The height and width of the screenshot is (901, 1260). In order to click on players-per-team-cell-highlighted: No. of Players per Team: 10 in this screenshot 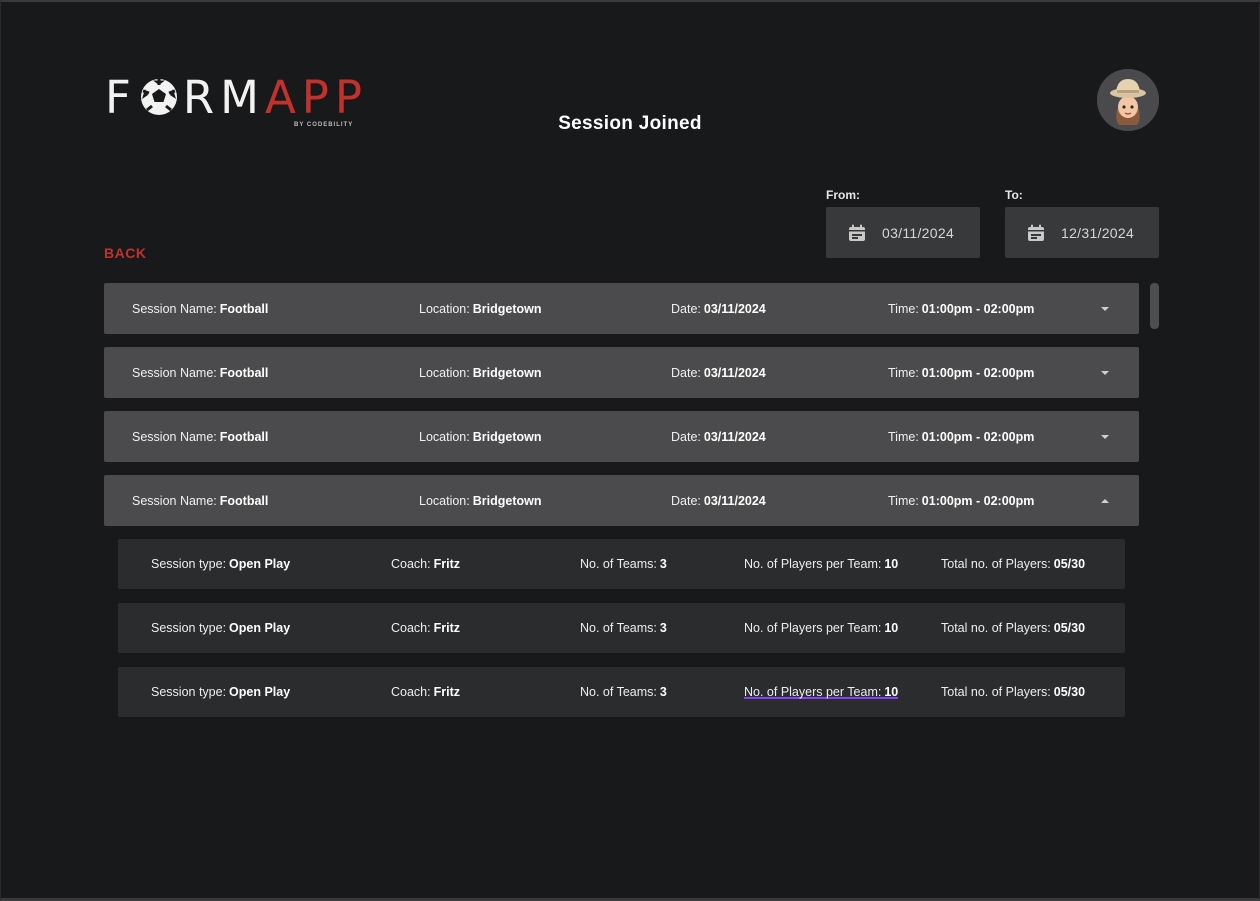, I will do `click(821, 692)`.